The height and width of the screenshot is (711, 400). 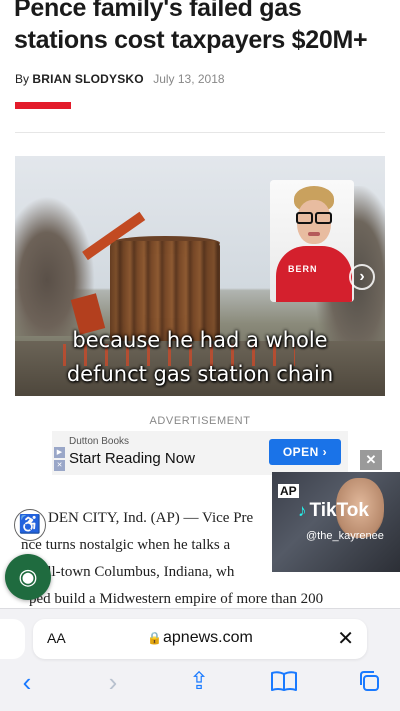 What do you see at coordinates (345, 638) in the screenshot?
I see `clear-url-button: ✕` at bounding box center [345, 638].